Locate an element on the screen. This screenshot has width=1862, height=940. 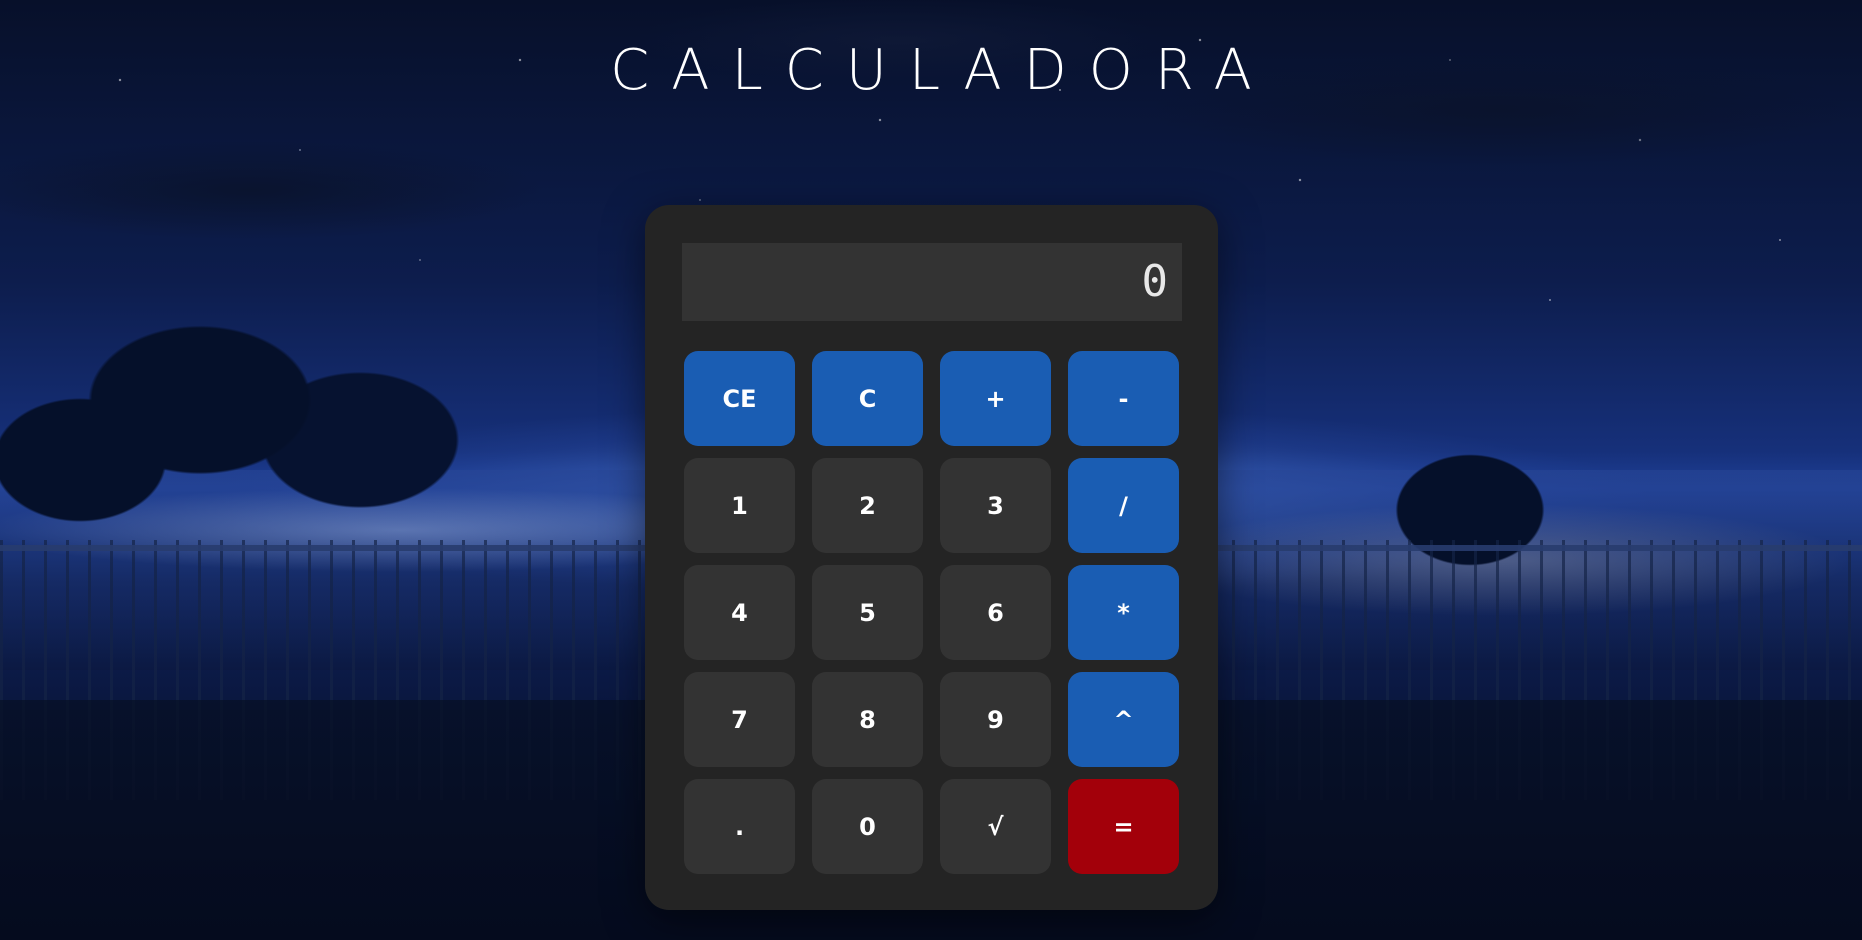
digit-6-button: 6 is located at coordinates (995, 612).